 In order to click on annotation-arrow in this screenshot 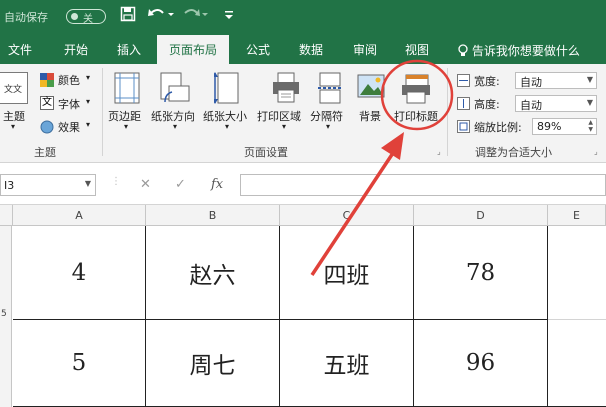, I will do `click(353, 212)`.